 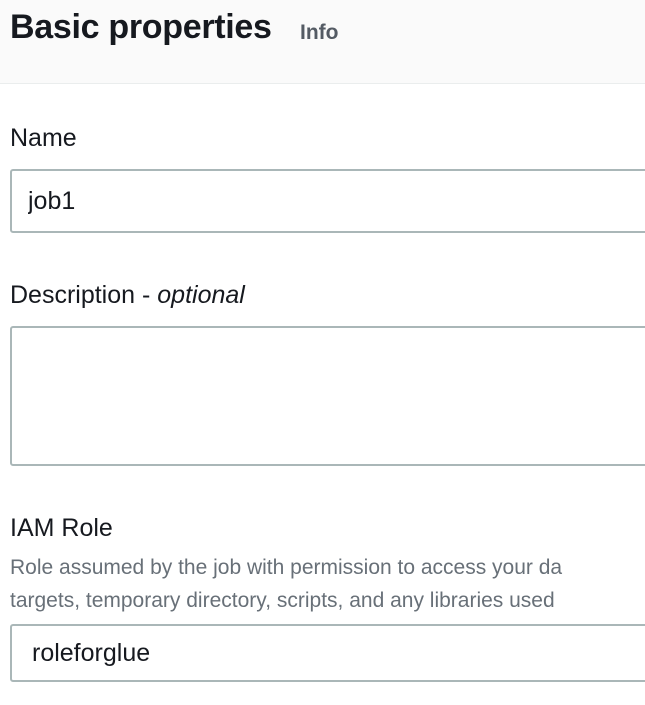 I want to click on iam-role-select: roleforglue, so click(x=327, y=653).